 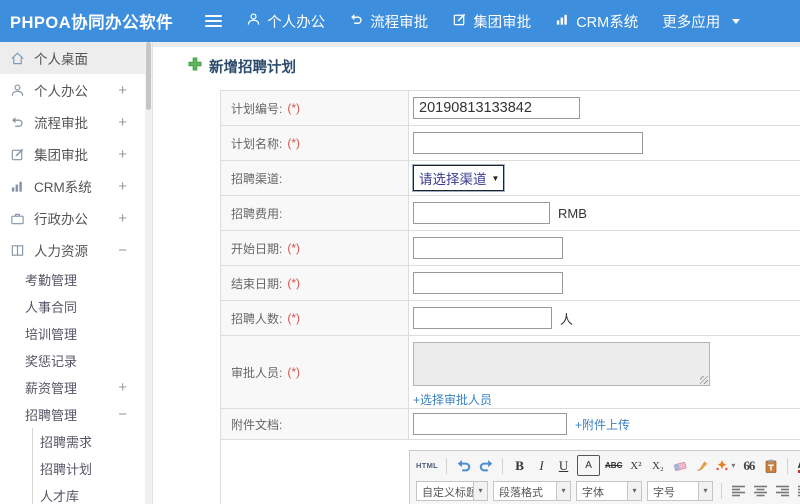 What do you see at coordinates (195, 66) in the screenshot?
I see `add-plus-icon` at bounding box center [195, 66].